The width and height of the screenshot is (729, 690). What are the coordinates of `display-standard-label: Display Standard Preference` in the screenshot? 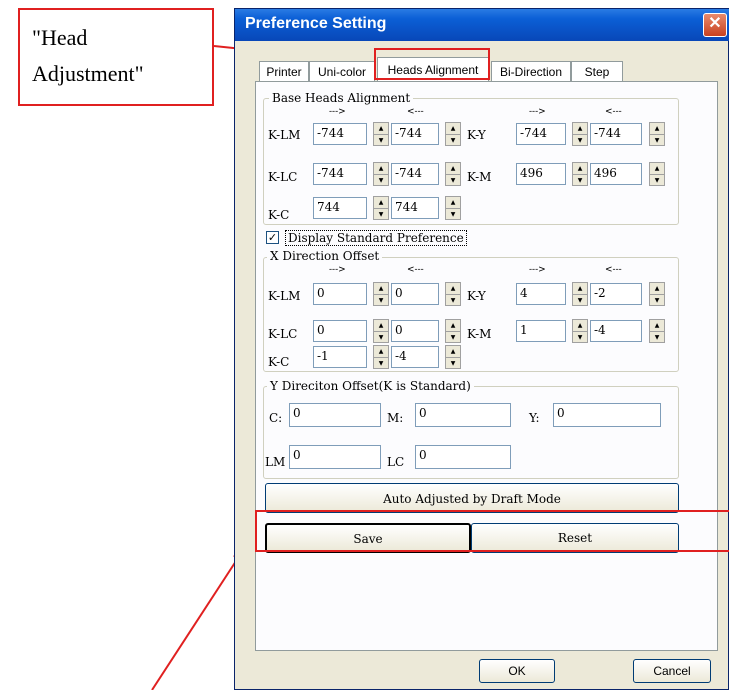 It's located at (376, 238).